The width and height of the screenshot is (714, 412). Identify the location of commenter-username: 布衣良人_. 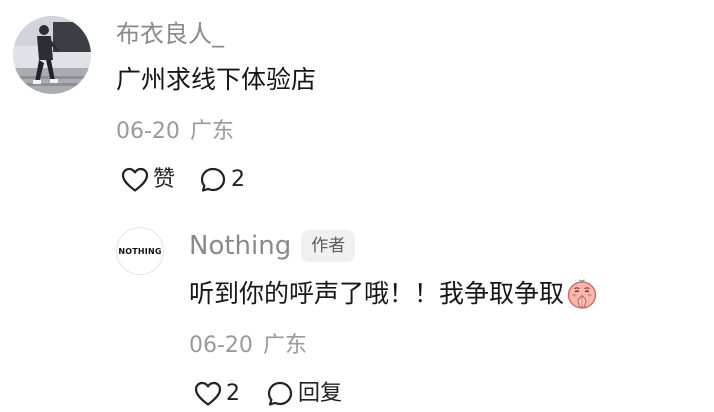
(170, 34).